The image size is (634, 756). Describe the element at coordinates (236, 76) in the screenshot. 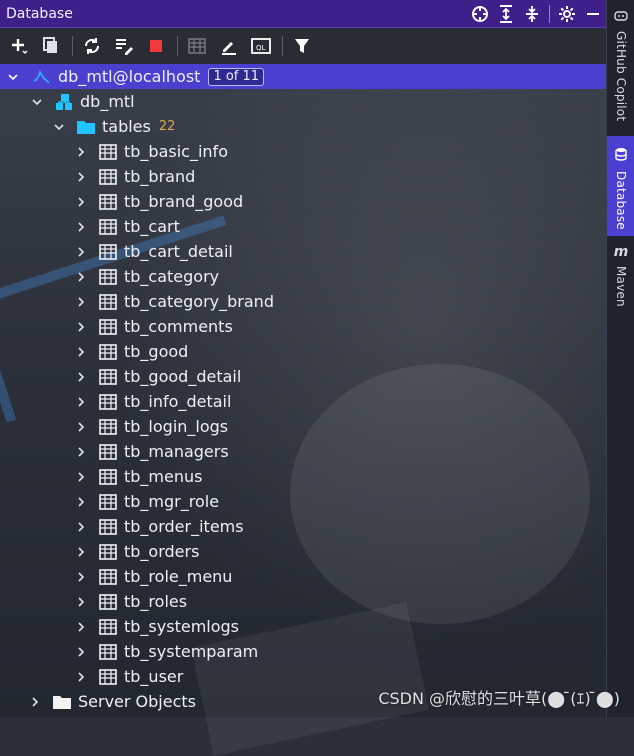

I see `connection-schema-badge: 1 of 11` at that location.